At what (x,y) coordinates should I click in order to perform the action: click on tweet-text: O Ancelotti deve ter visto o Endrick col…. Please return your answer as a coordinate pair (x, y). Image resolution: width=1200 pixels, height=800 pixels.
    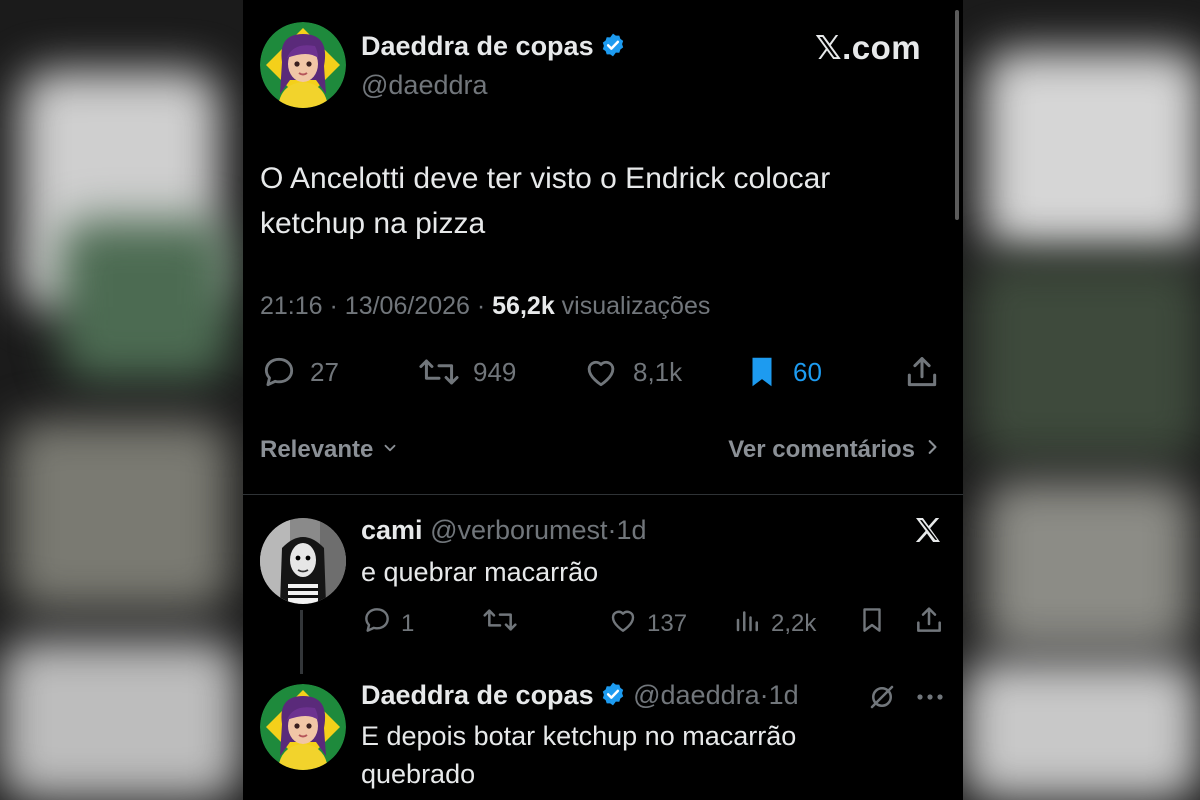
    Looking at the image, I should click on (545, 201).